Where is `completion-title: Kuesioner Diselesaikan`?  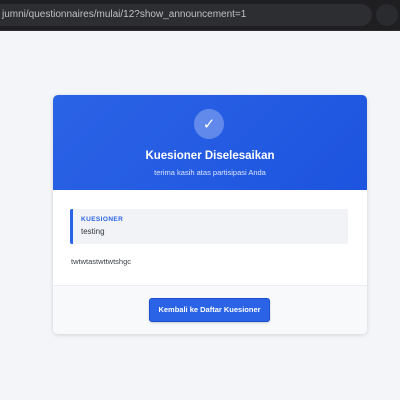 completion-title: Kuesioner Diselesaikan is located at coordinates (210, 156).